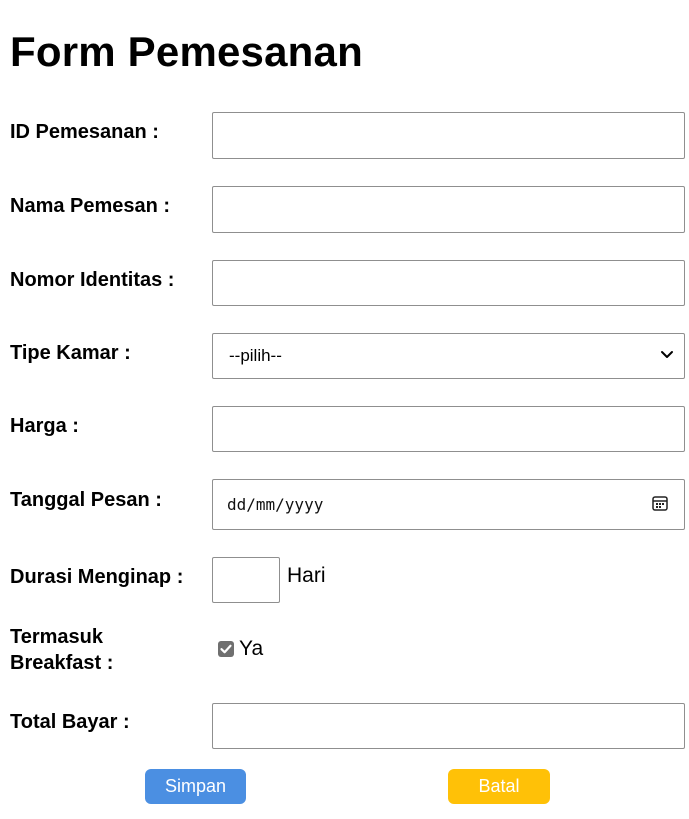 Image resolution: width=689 pixels, height=819 pixels. I want to click on breakfast-option-label: Ya, so click(251, 649).